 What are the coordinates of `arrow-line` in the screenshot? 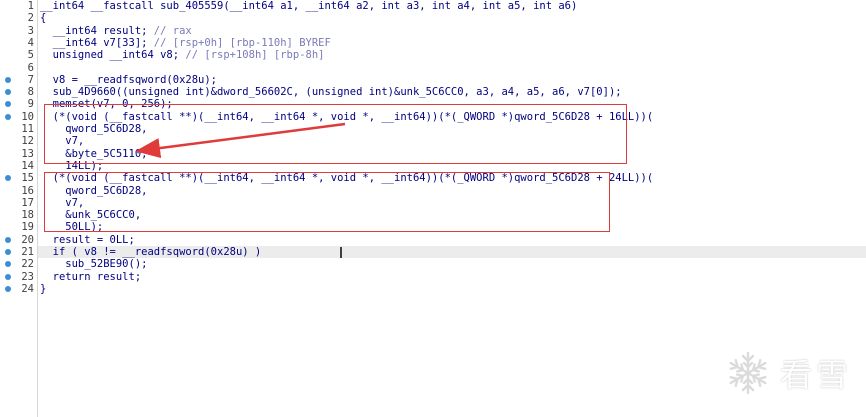 It's located at (240, 140).